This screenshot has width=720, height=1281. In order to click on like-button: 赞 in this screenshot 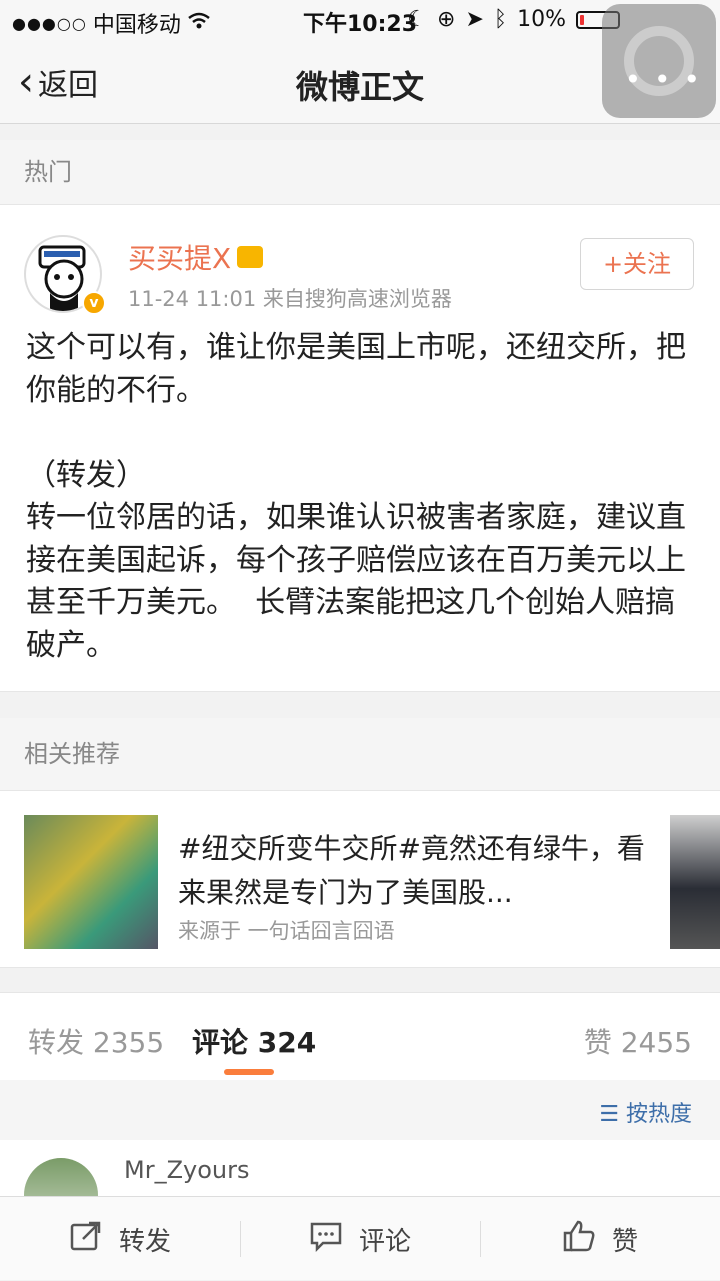, I will do `click(600, 1239)`.